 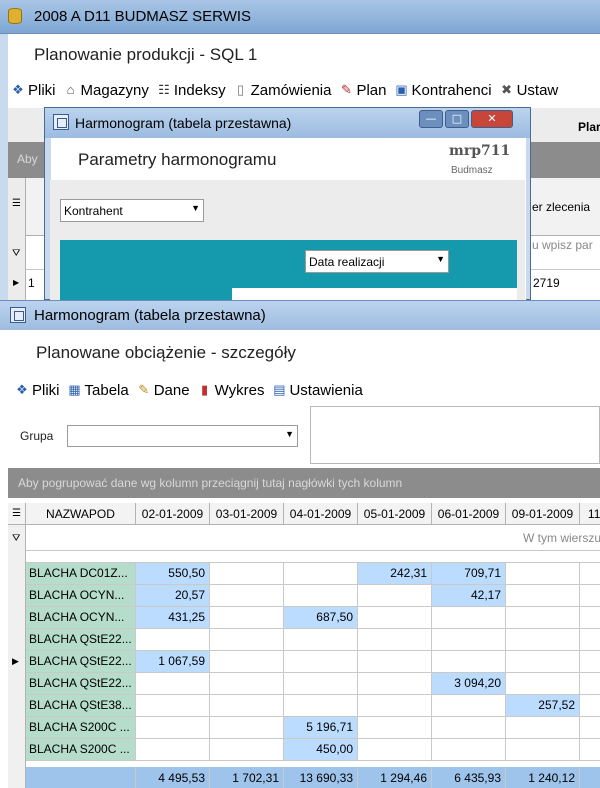 What do you see at coordinates (191, 90) in the screenshot?
I see `menu-indeksy: ☷ Indeksy` at bounding box center [191, 90].